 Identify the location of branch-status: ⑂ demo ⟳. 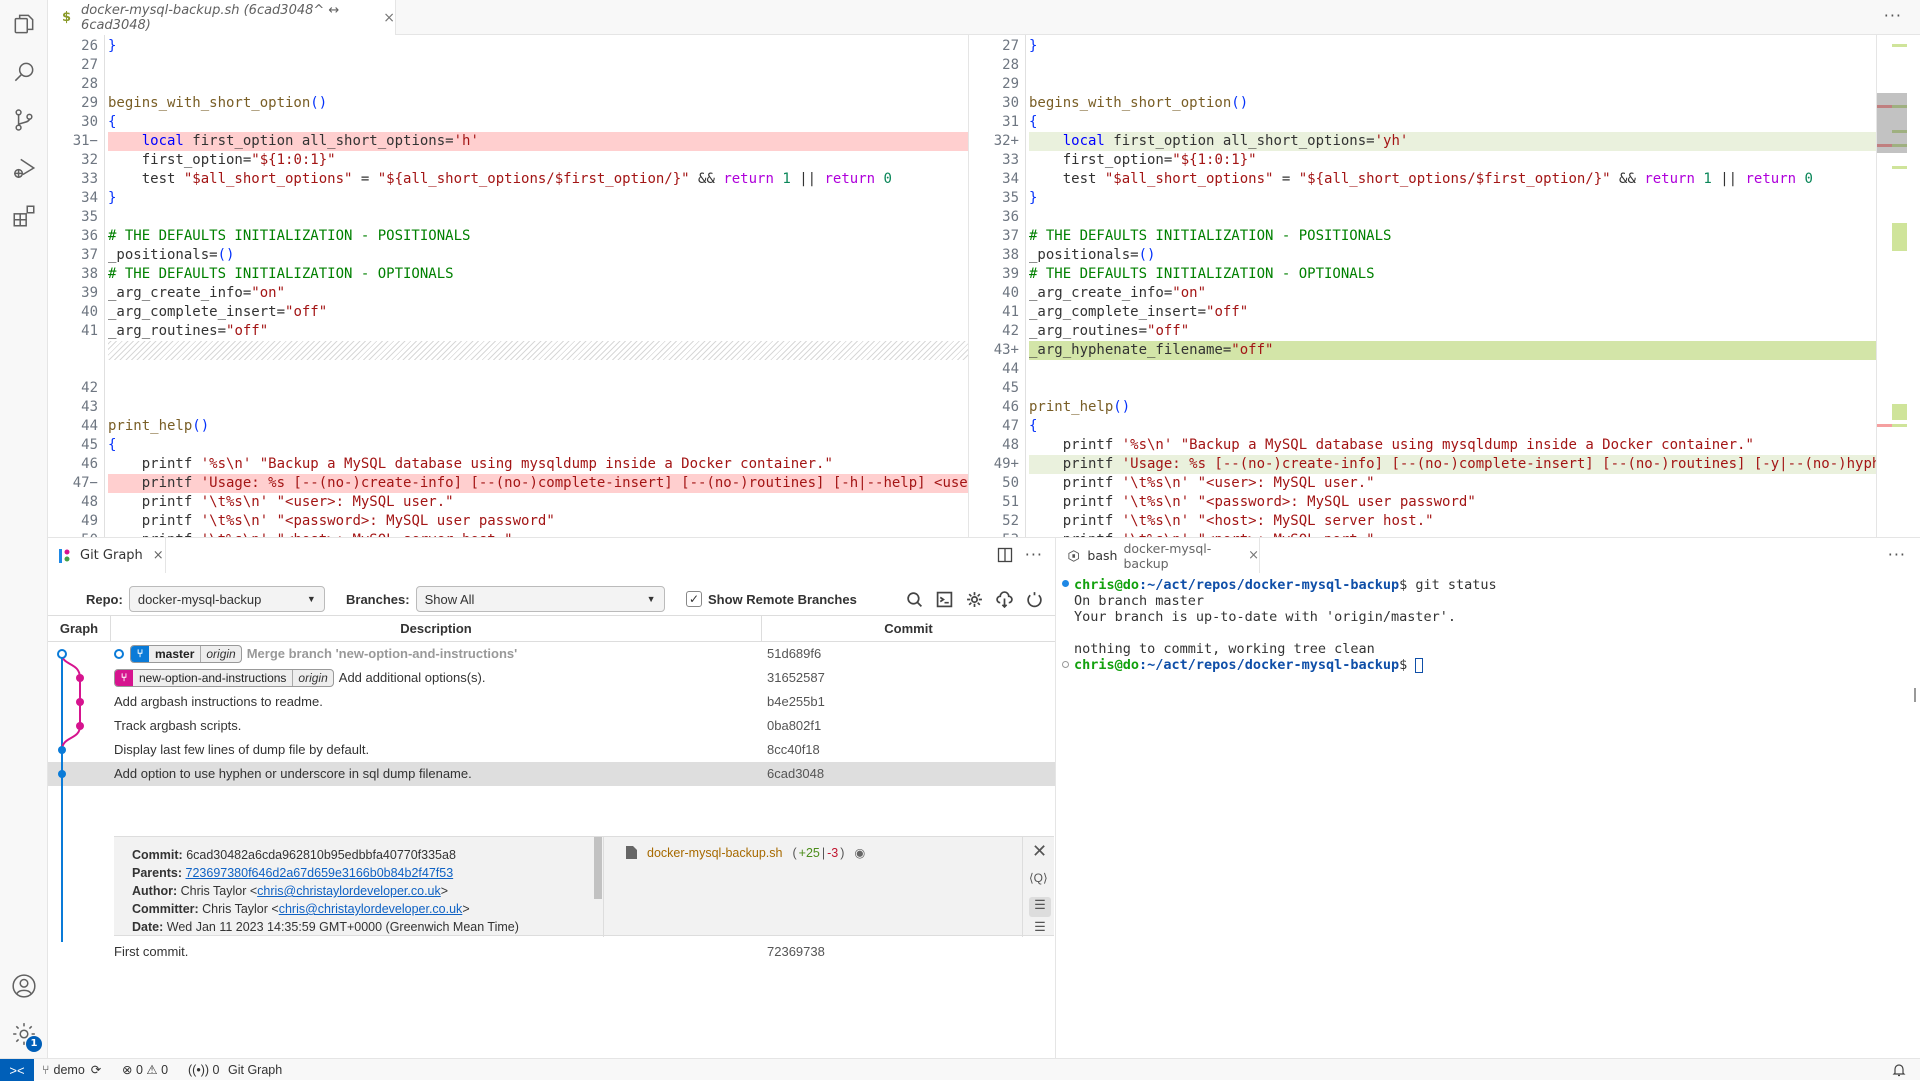
(71, 1070).